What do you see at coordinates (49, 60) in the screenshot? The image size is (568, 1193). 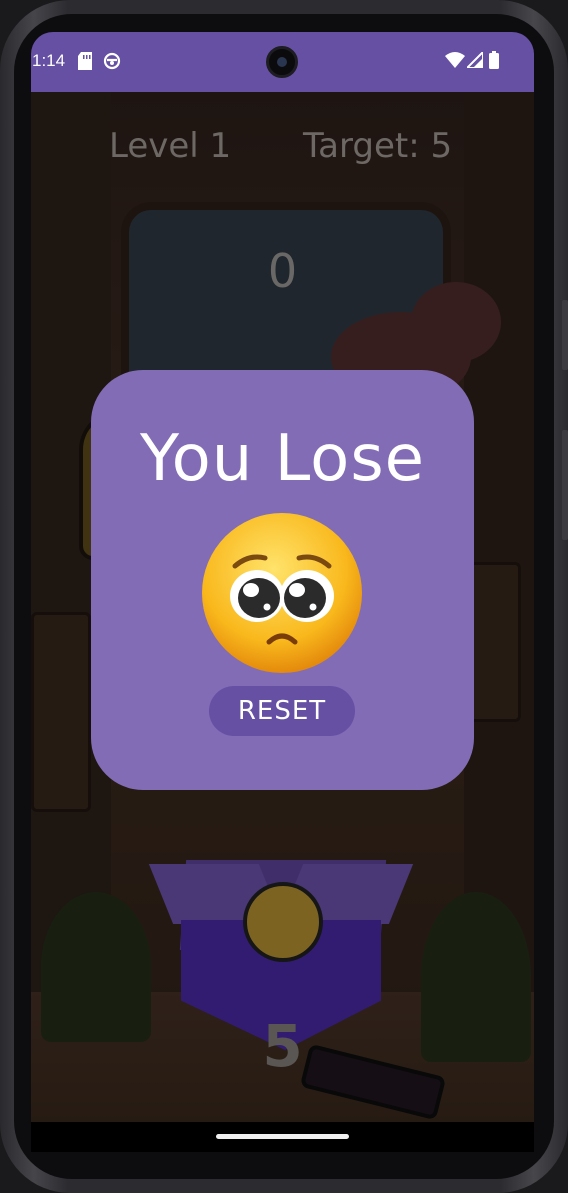 I see `status-time: 1:14` at bounding box center [49, 60].